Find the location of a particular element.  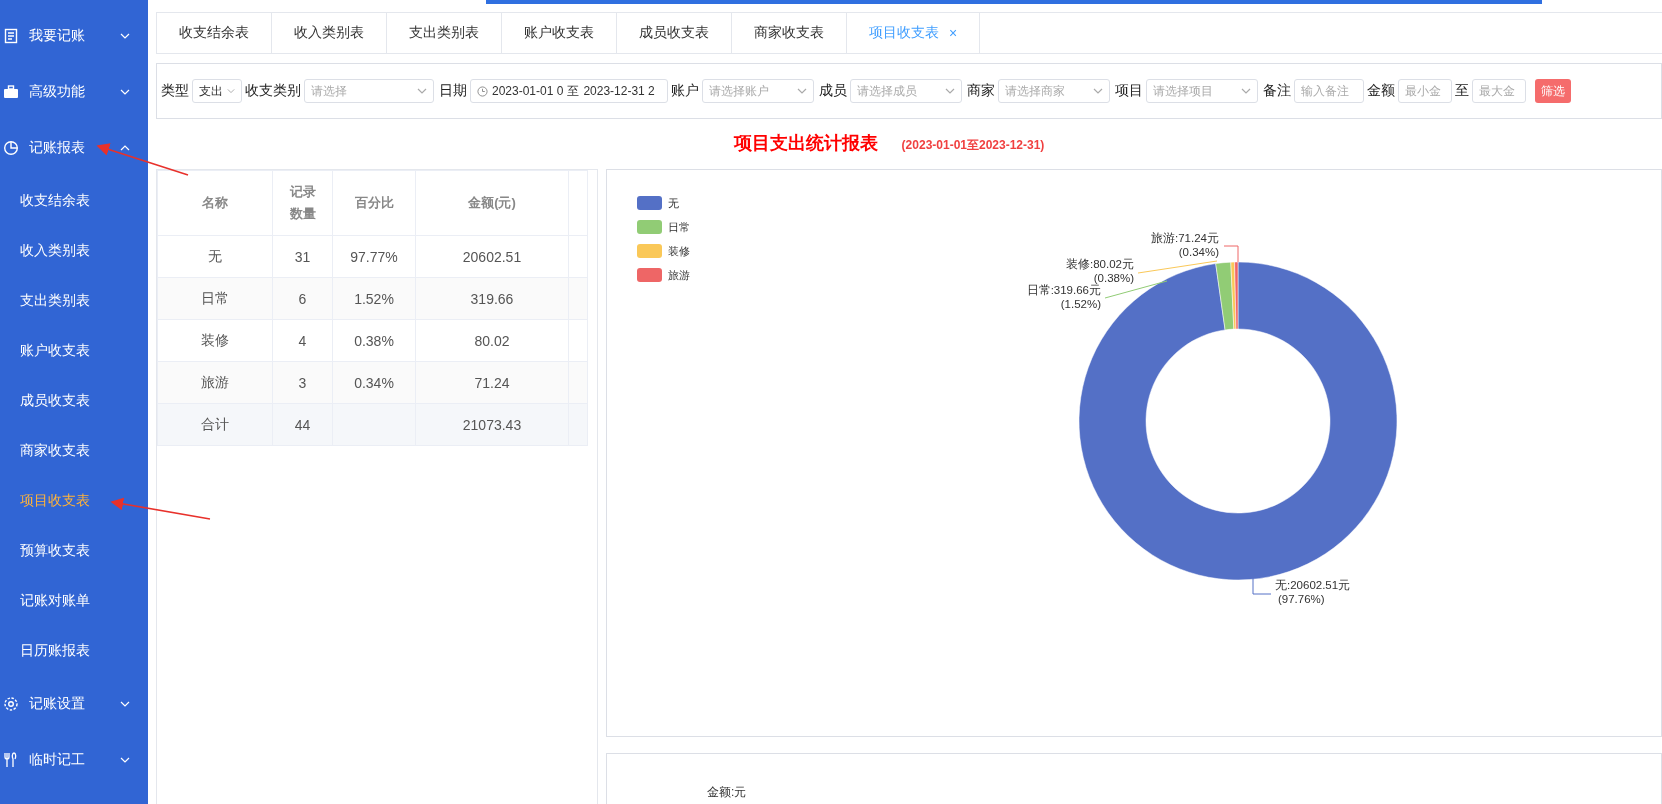

table-cell: 日常 is located at coordinates (215, 298).